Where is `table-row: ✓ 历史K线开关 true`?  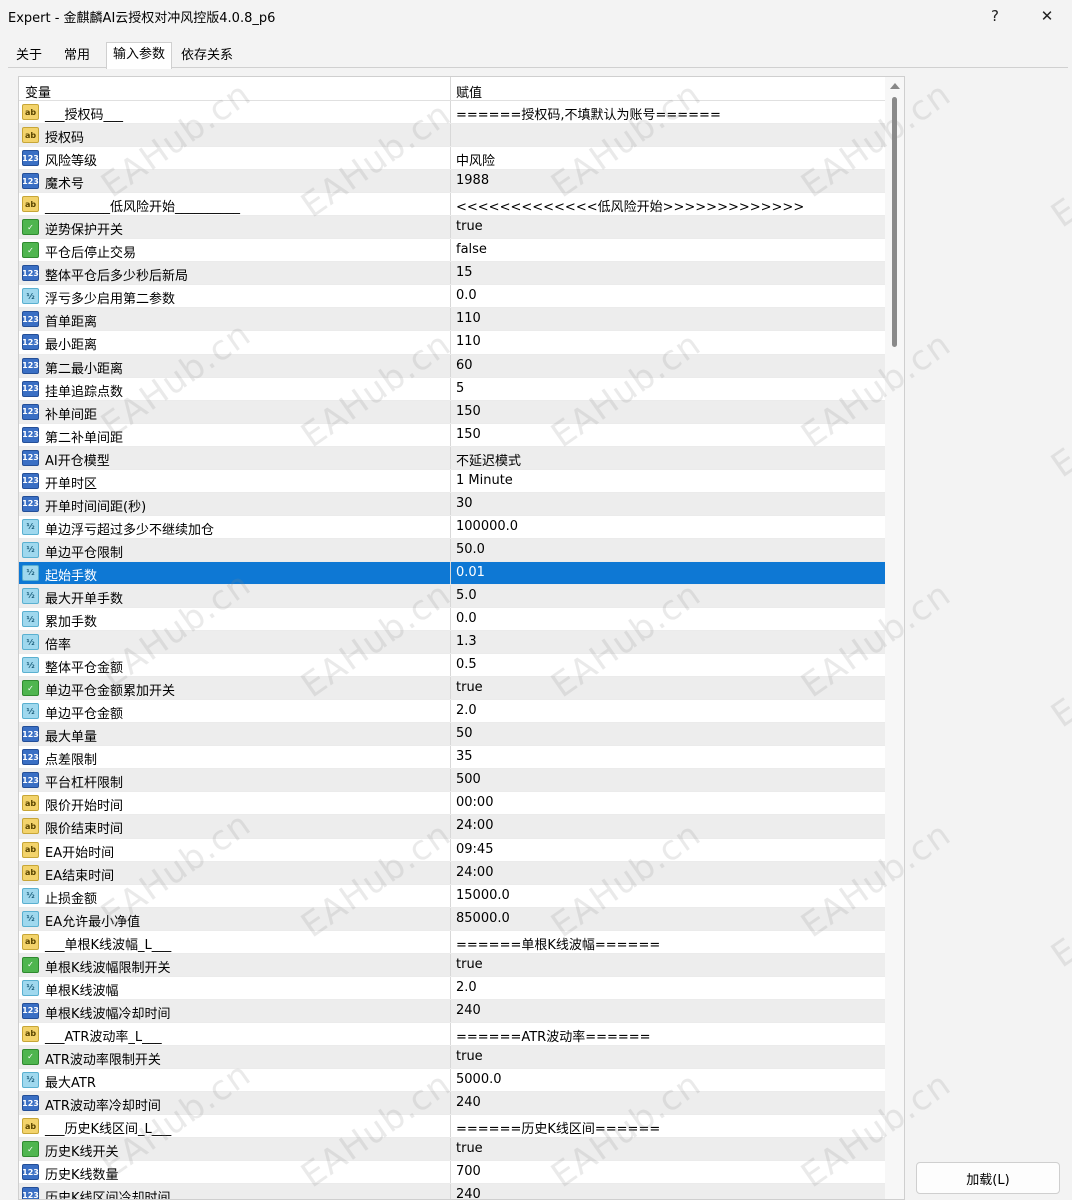 table-row: ✓ 历史K线开关 true is located at coordinates (452, 1150).